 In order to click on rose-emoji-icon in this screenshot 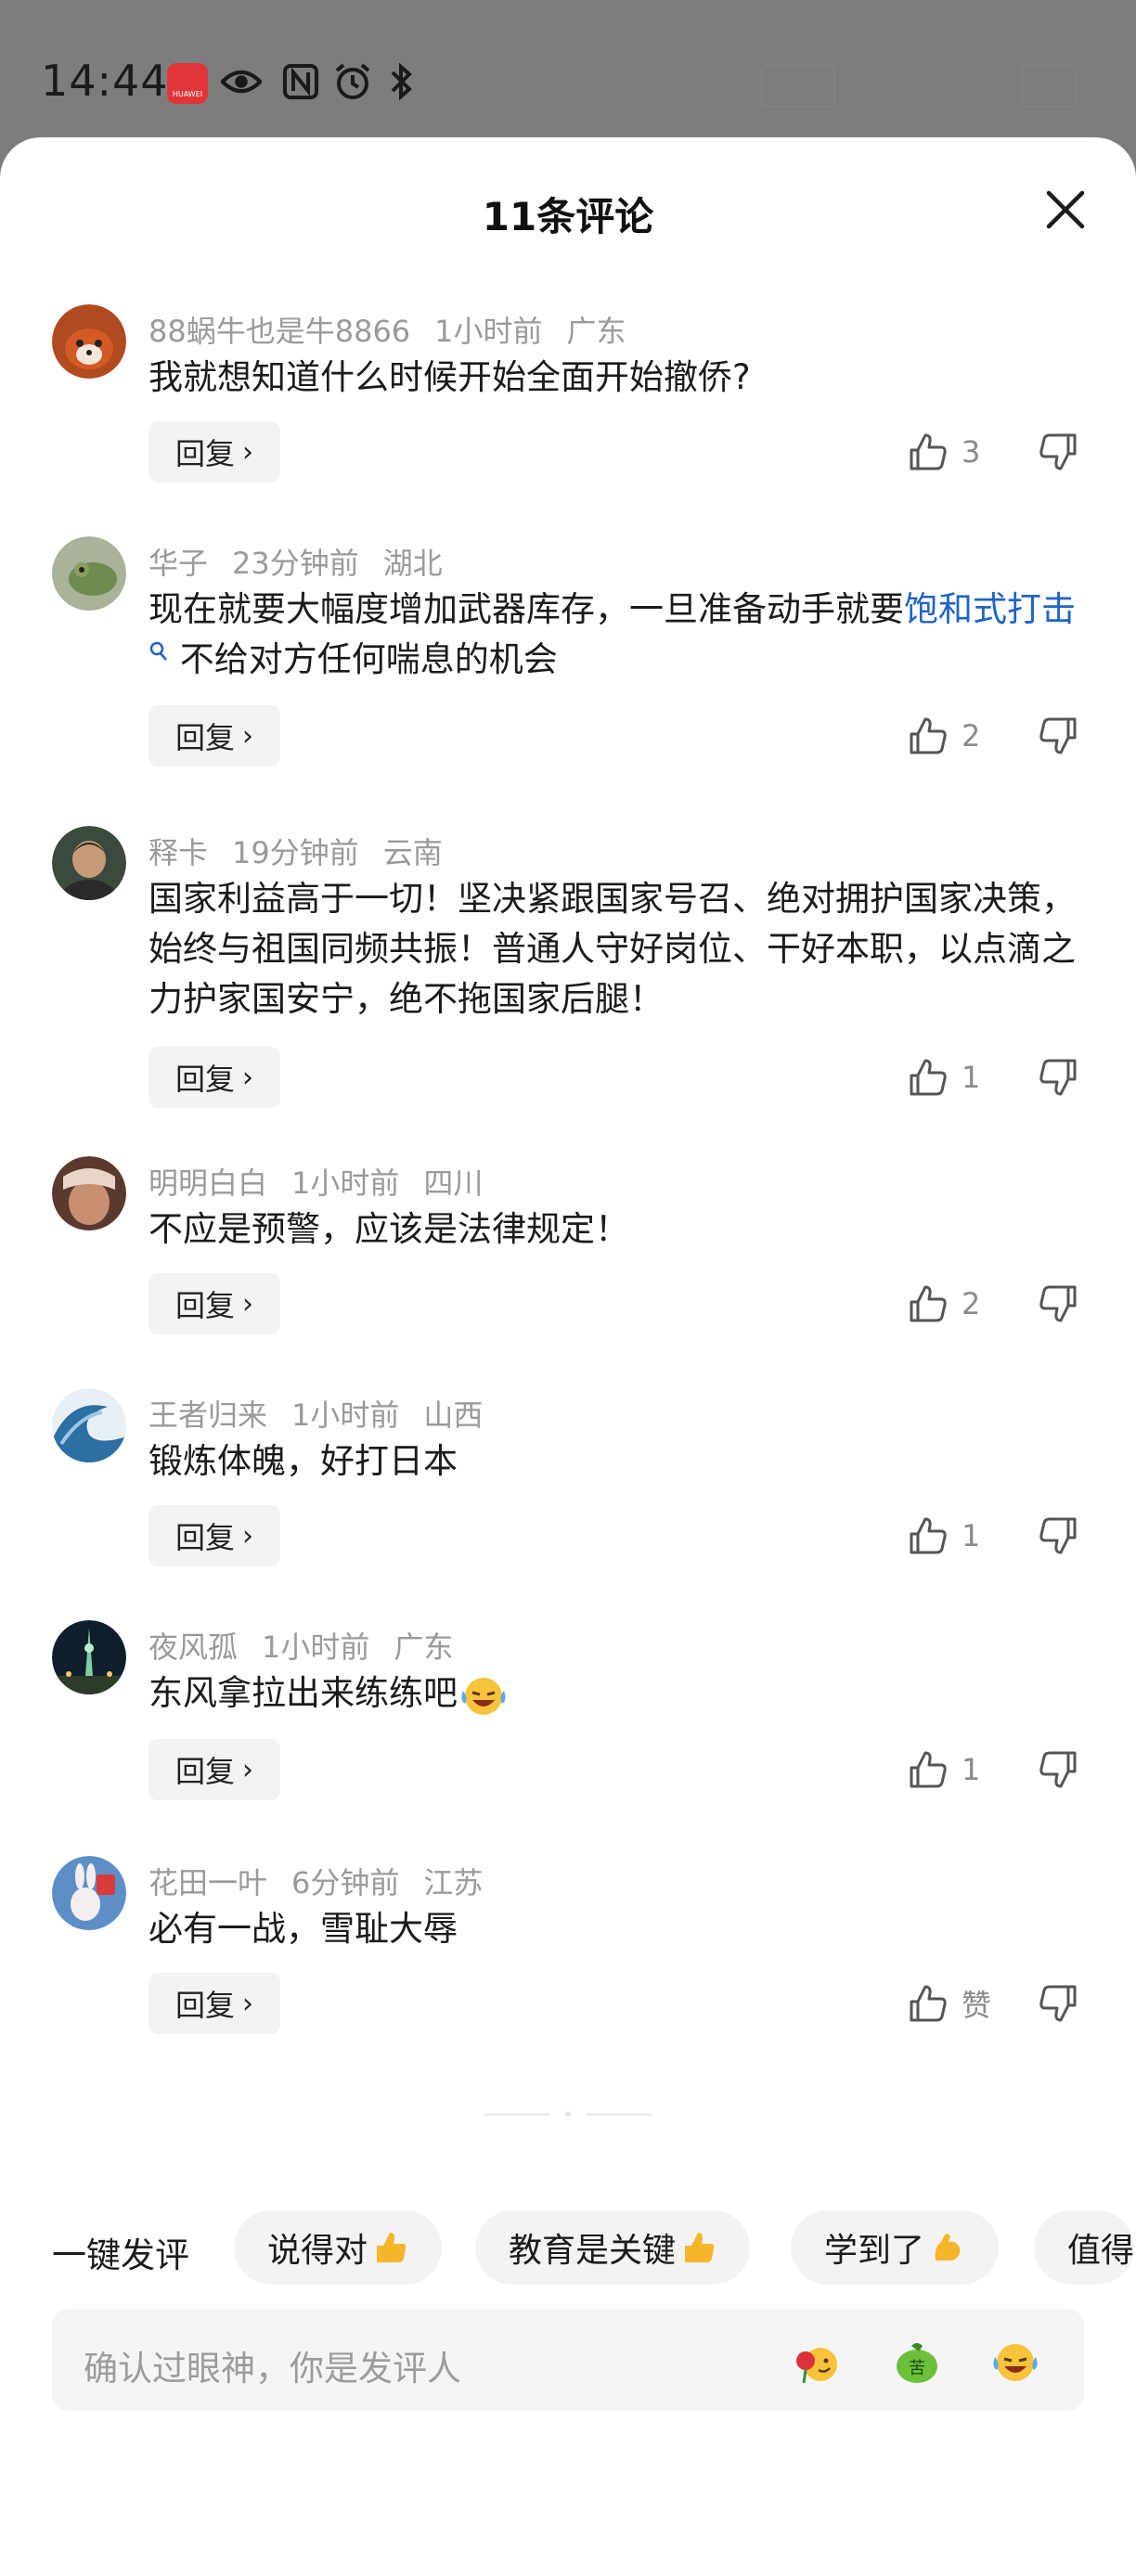, I will do `click(817, 2363)`.